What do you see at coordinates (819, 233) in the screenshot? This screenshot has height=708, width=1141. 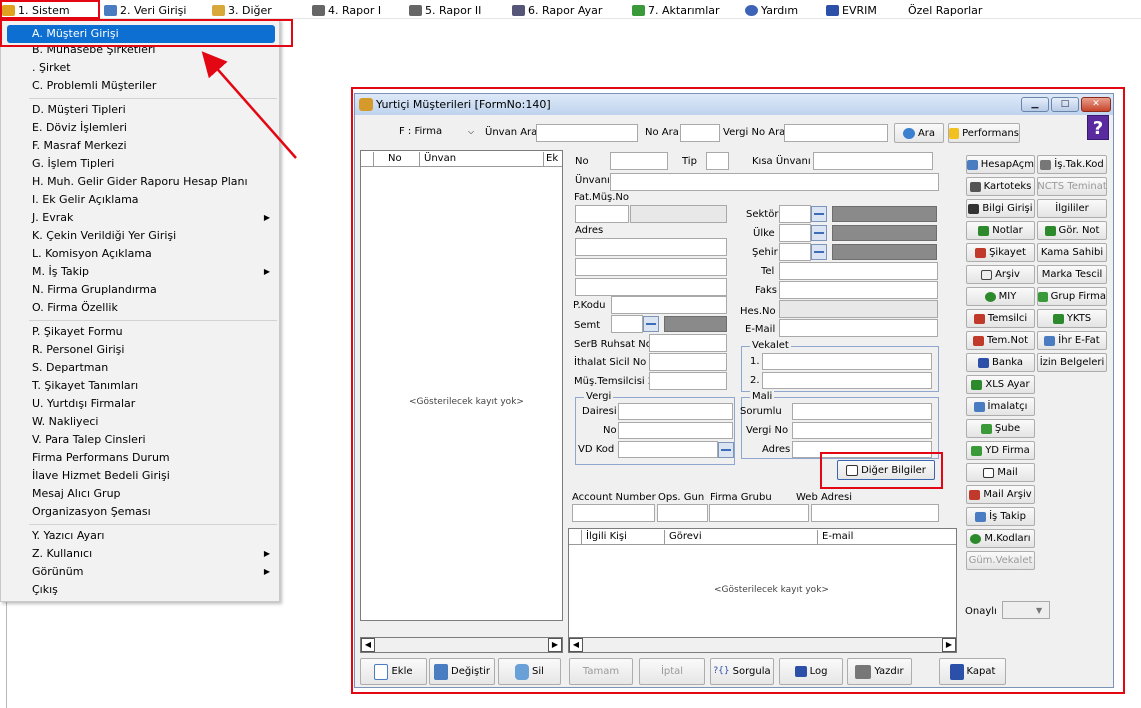 I see `ulke-lookup-icon` at bounding box center [819, 233].